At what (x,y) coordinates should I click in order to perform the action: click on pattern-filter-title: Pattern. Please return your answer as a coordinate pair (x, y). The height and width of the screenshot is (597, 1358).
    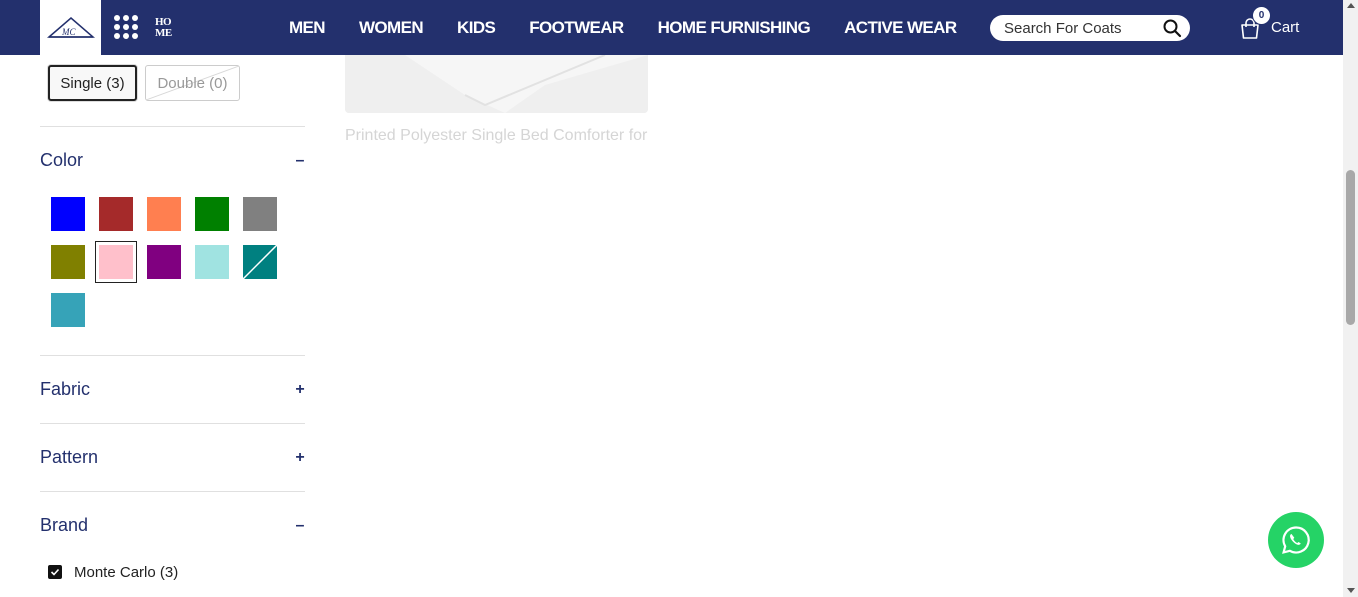
    Looking at the image, I should click on (69, 457).